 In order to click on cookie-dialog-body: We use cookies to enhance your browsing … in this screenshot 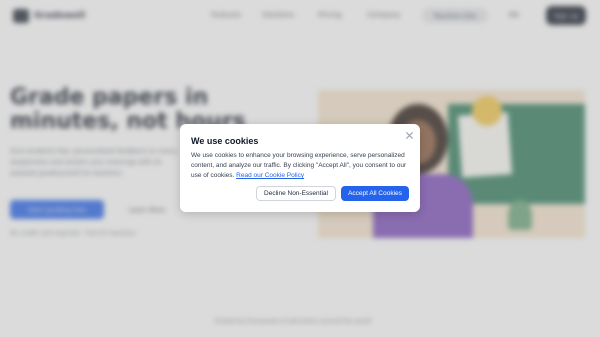, I will do `click(302, 166)`.